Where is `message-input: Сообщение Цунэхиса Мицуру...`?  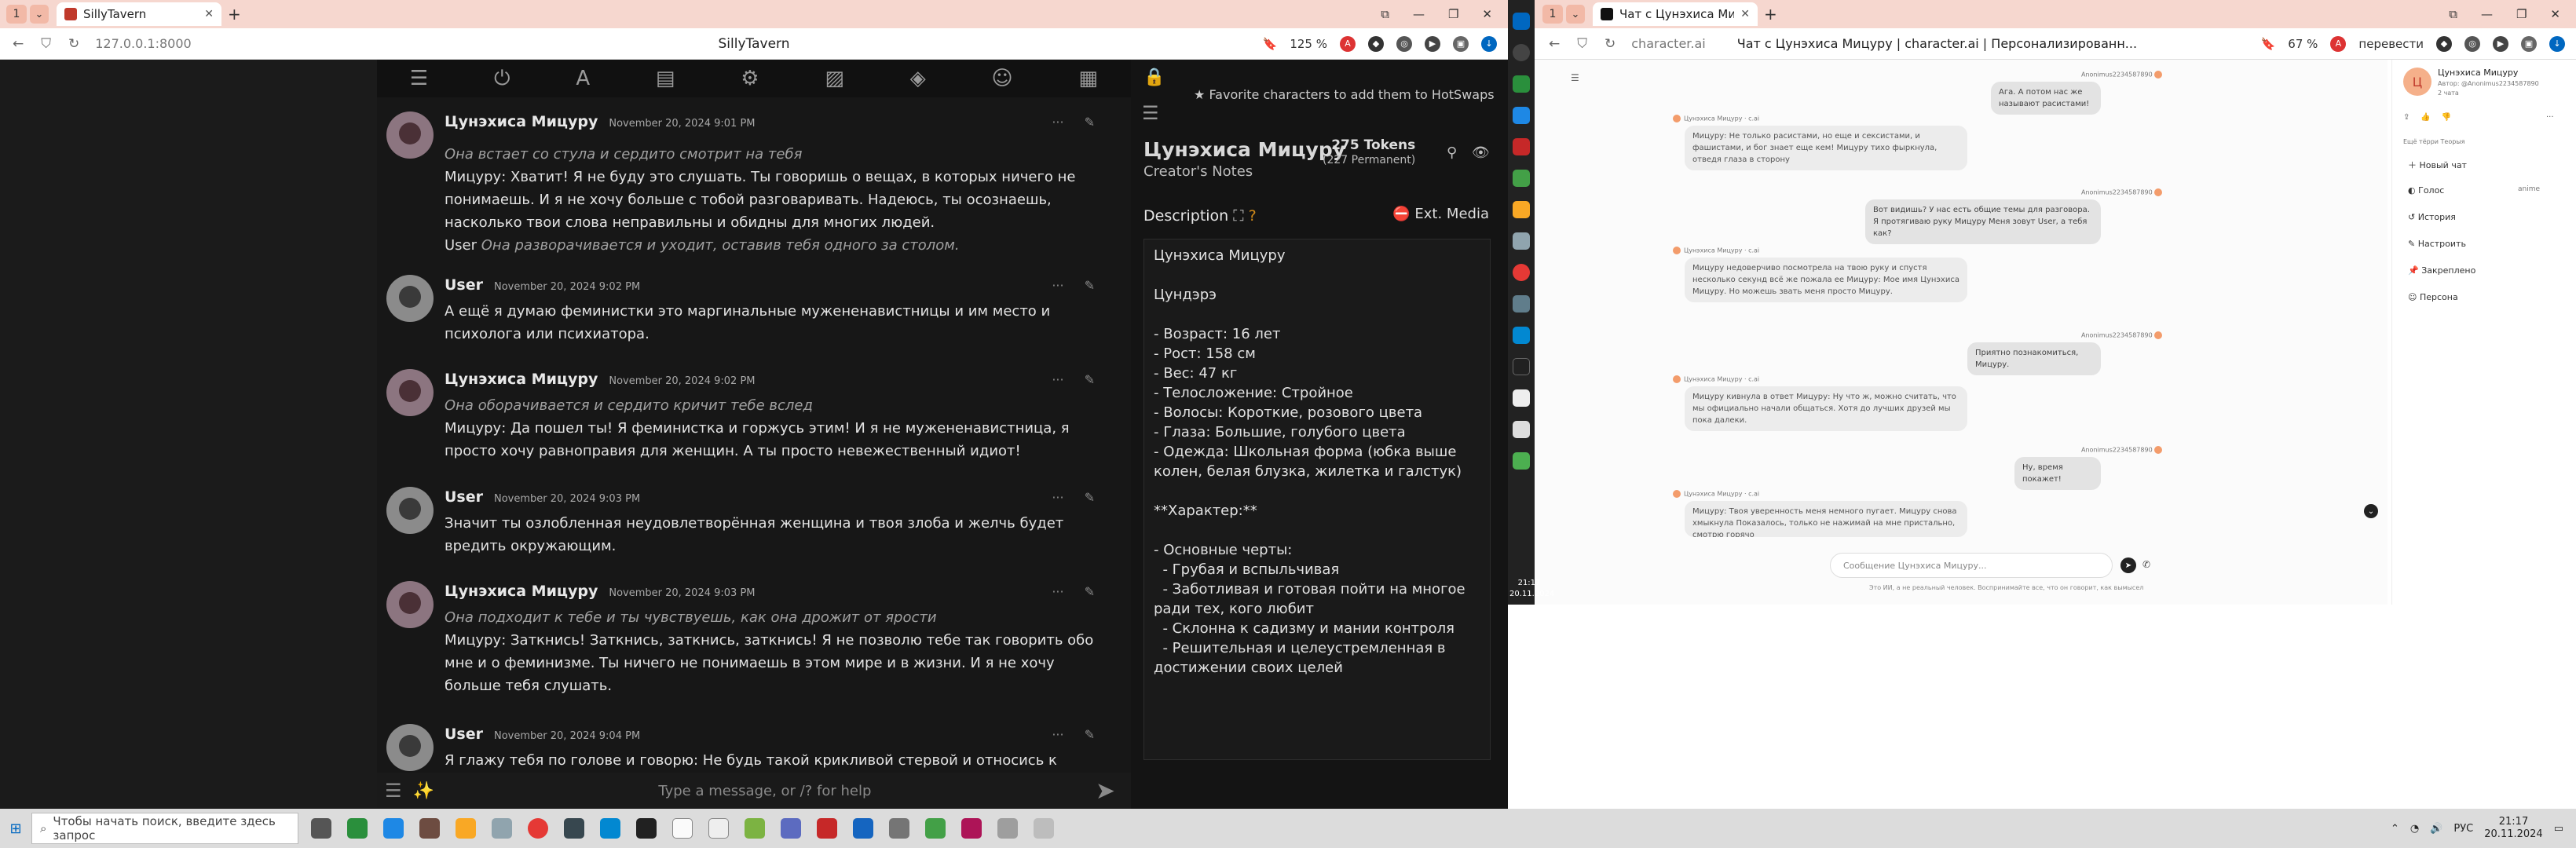
message-input: Сообщение Цунэхиса Мицуру... is located at coordinates (1972, 565).